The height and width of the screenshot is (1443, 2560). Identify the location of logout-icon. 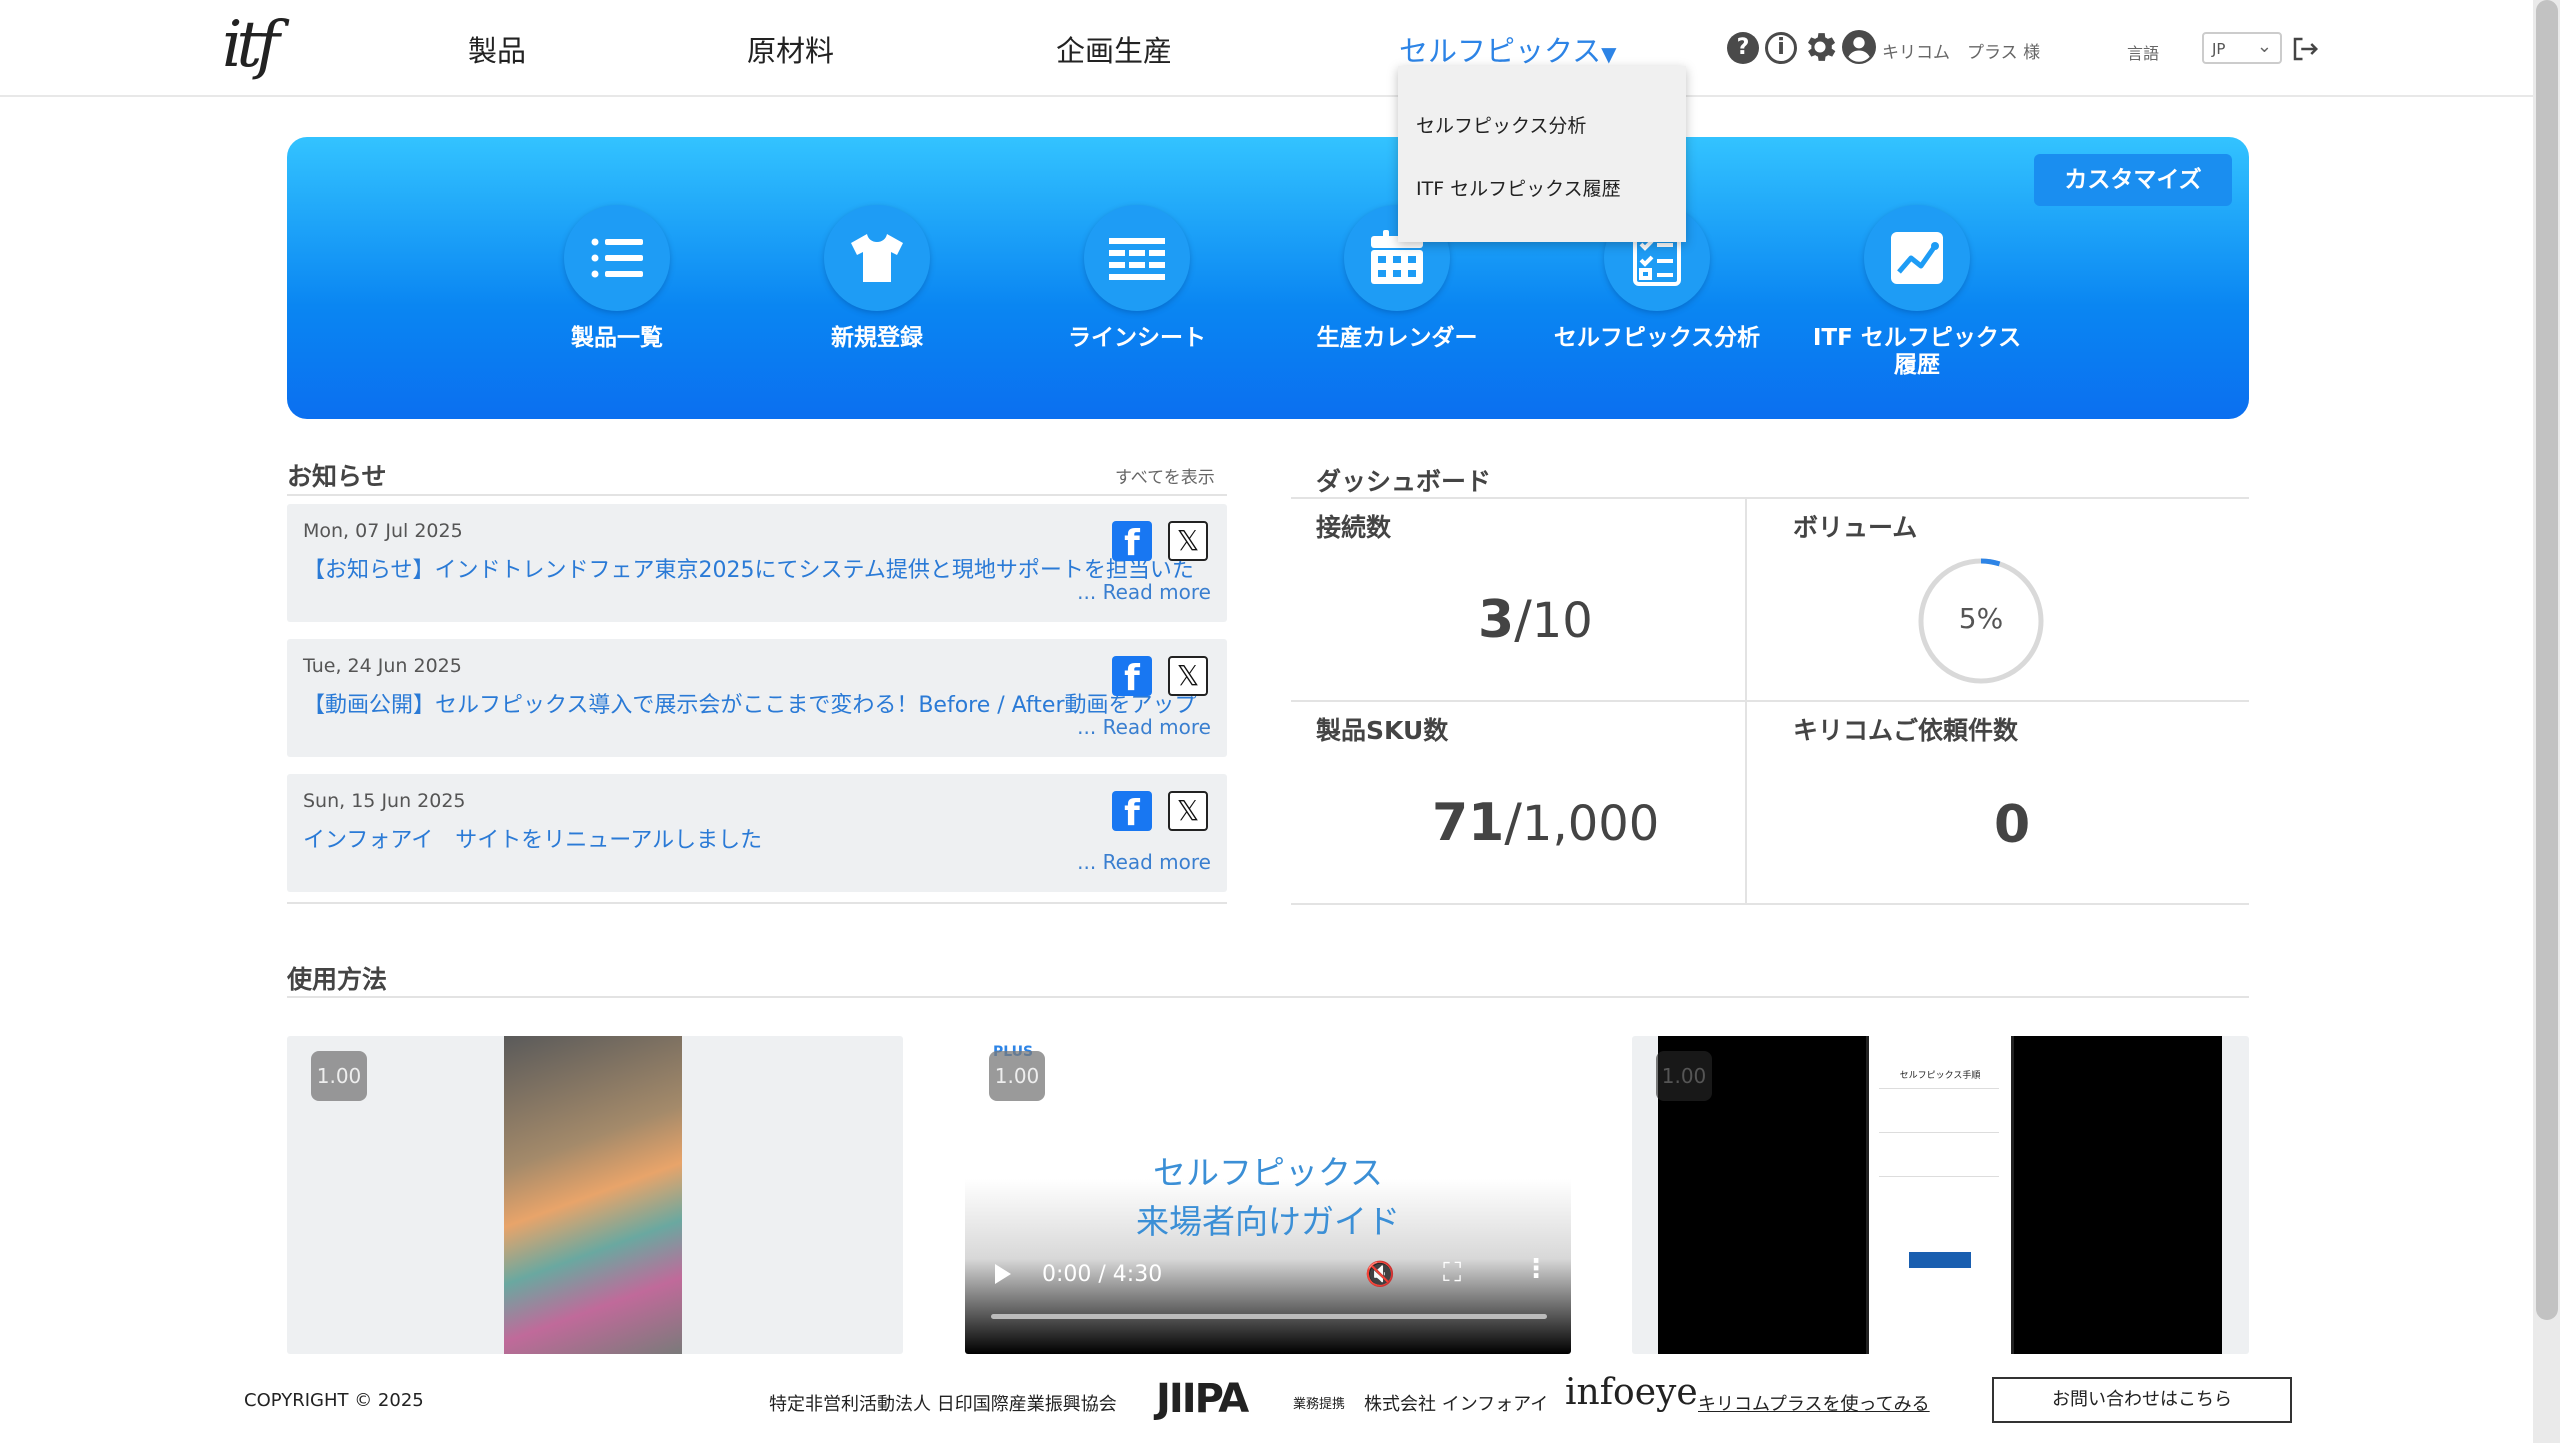
(2305, 49).